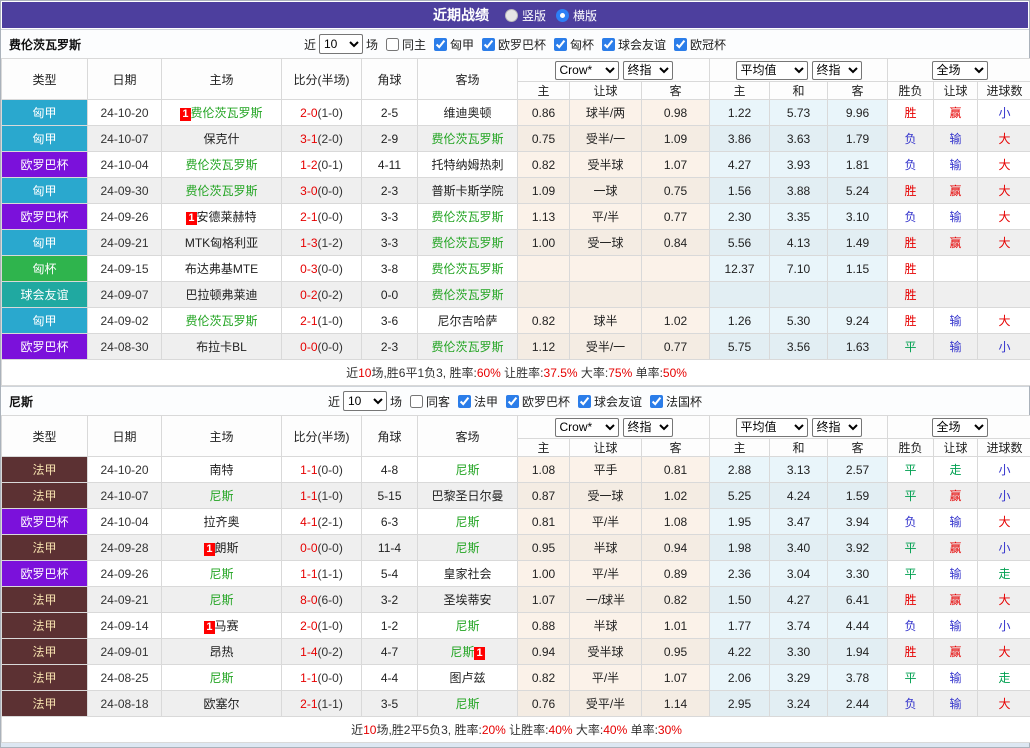  What do you see at coordinates (1004, 191) in the screenshot?
I see `result-goals-cell: 大` at bounding box center [1004, 191].